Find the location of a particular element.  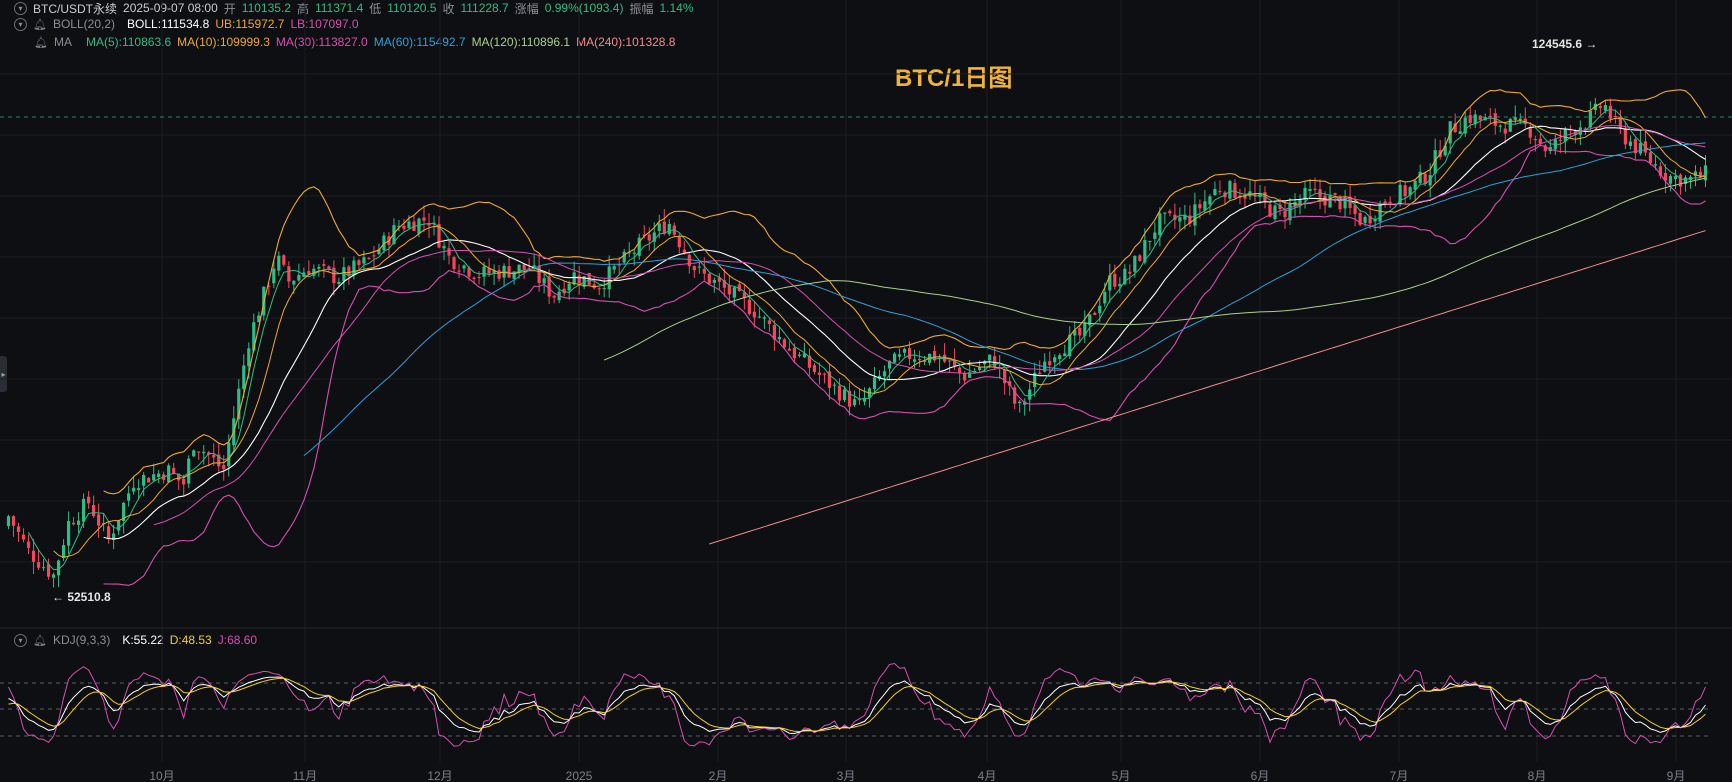

x-tick-label: 12月 is located at coordinates (439, 775).